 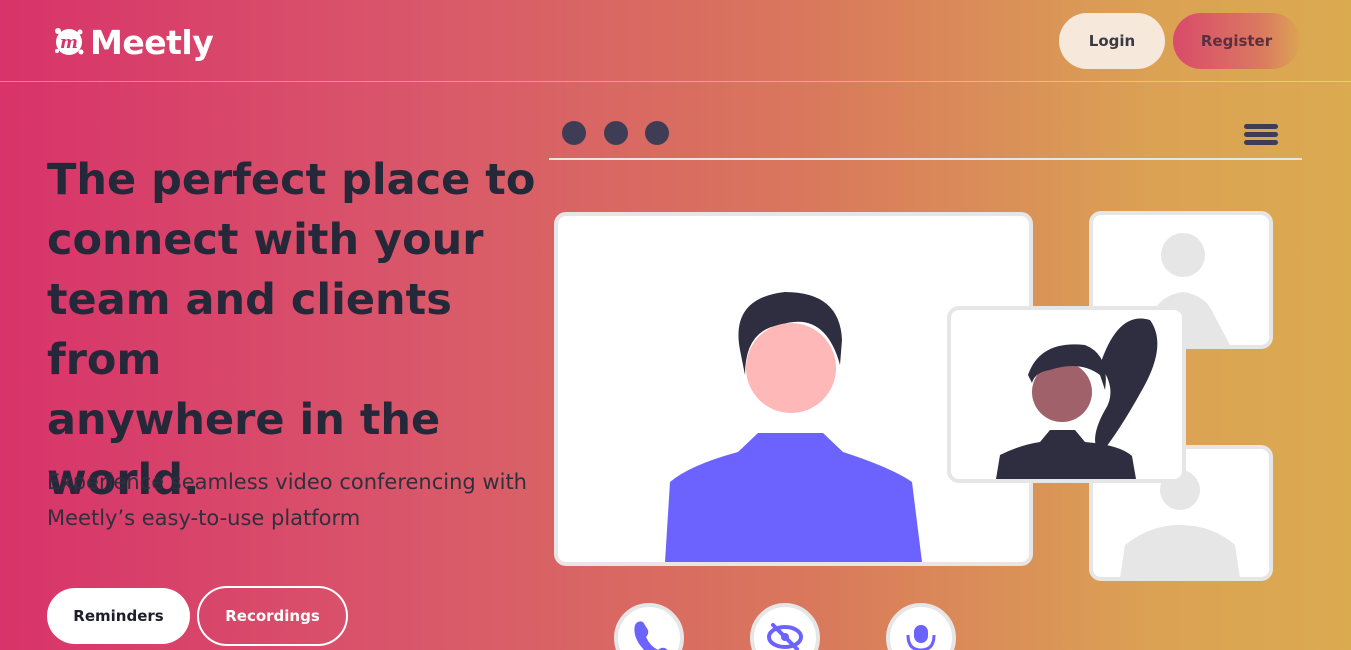 I want to click on hamburger-menu-icon, so click(x=1261, y=134).